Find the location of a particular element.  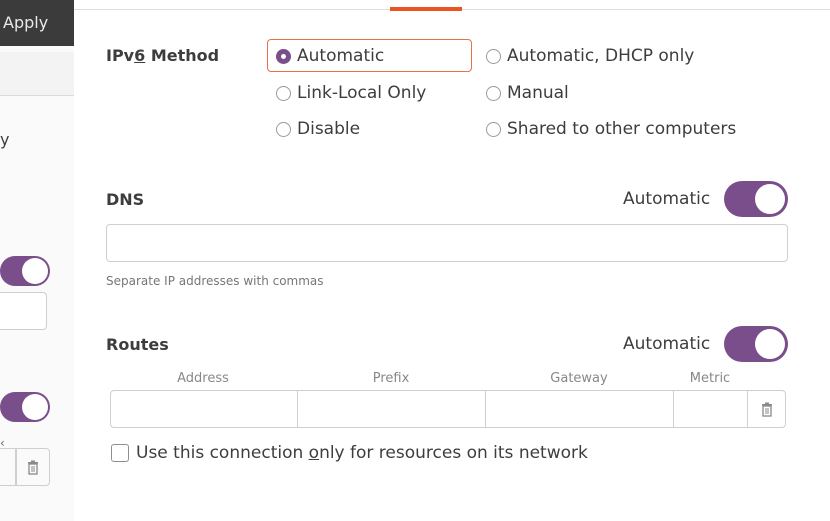

checkbox-box is located at coordinates (120, 453).